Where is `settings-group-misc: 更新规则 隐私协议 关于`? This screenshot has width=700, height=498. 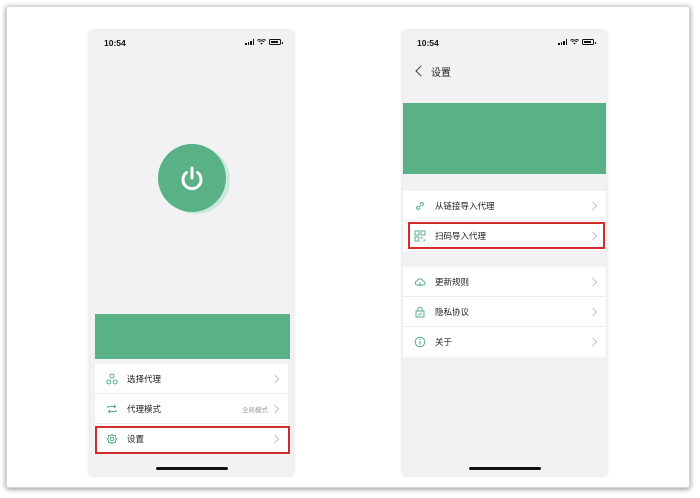 settings-group-misc: 更新规则 隐私协议 关于 is located at coordinates (504, 312).